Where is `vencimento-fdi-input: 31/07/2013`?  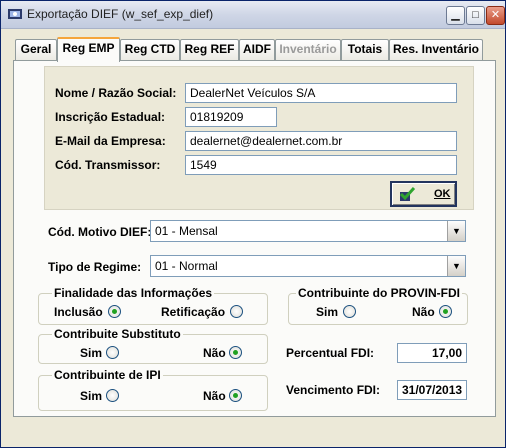
vencimento-fdi-input: 31/07/2013 is located at coordinates (432, 390).